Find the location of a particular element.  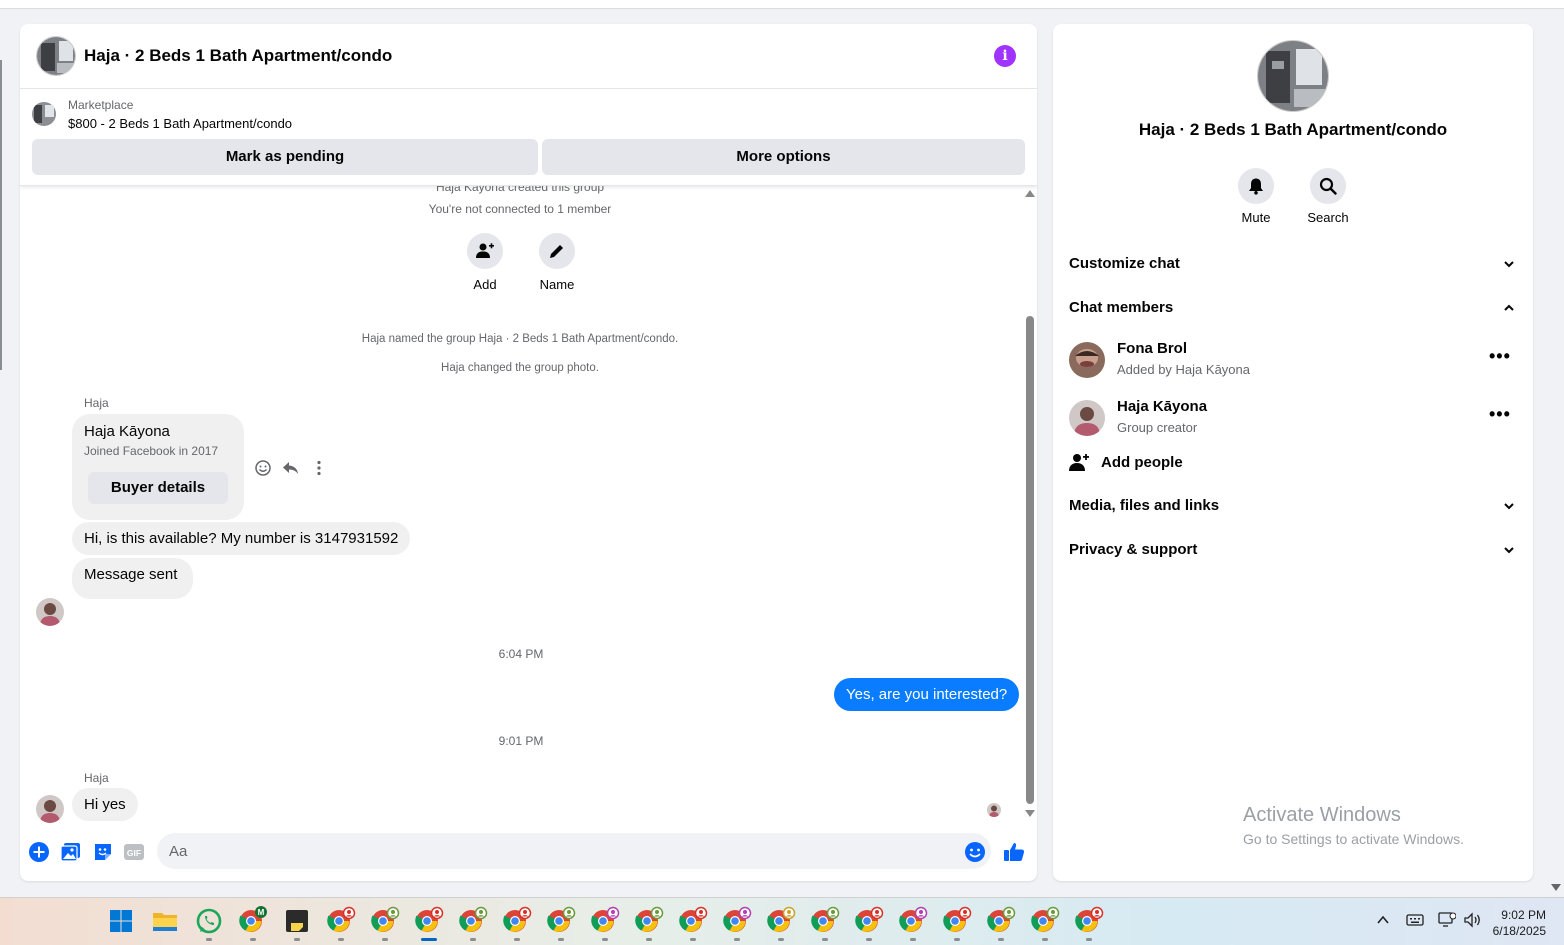

scroll-thumb is located at coordinates (1030, 560).